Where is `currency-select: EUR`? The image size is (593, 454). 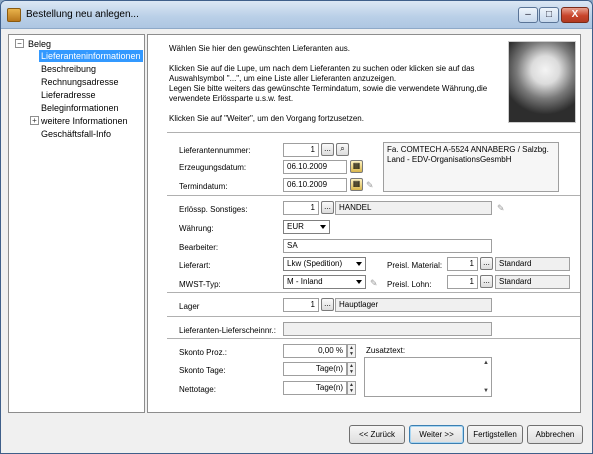 currency-select: EUR is located at coordinates (306, 227).